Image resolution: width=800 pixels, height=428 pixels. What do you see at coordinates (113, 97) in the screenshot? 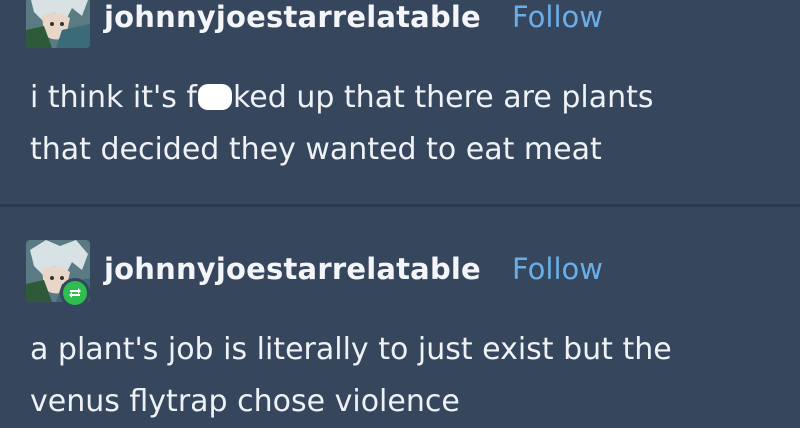
I see `post-text-segment: i think it's f` at bounding box center [113, 97].